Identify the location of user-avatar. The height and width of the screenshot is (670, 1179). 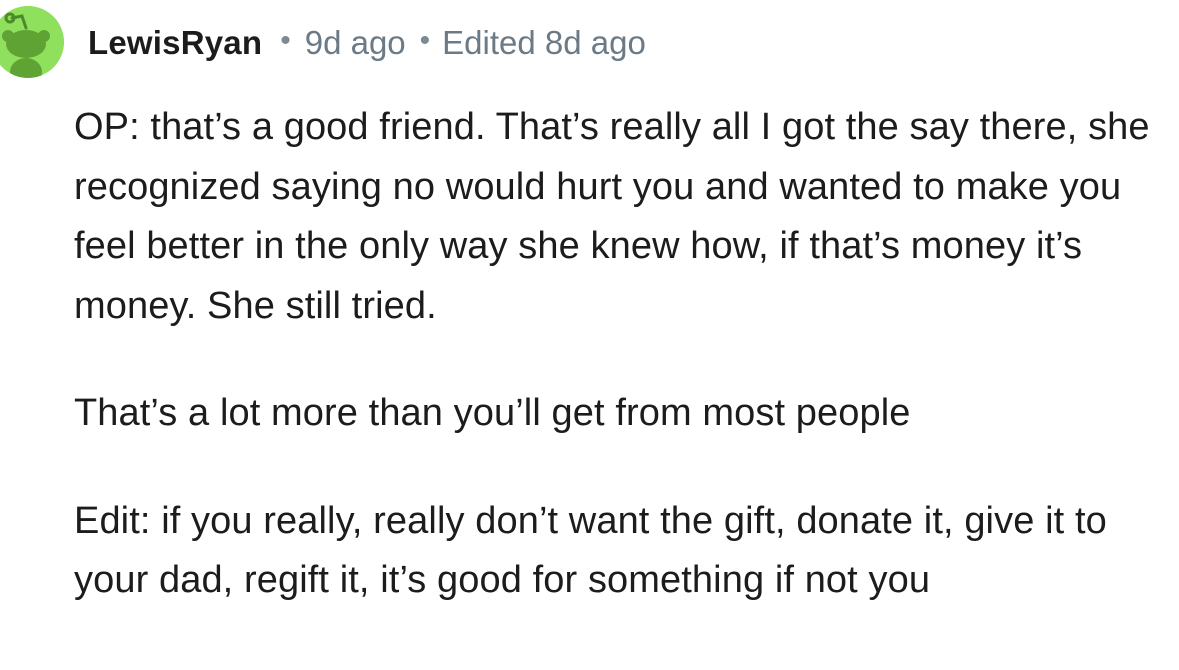
(32, 42).